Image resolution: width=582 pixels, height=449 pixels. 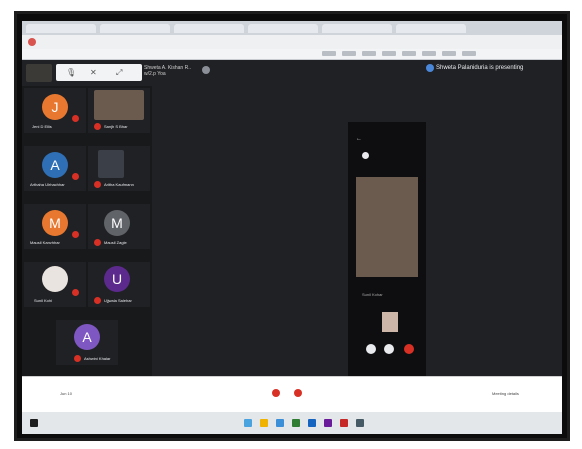 What do you see at coordinates (55, 279) in the screenshot?
I see `avatar` at bounding box center [55, 279].